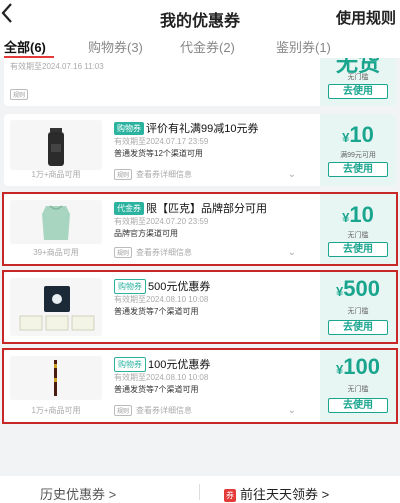 The image size is (400, 503). I want to click on tab-voucher: 代金券(2), so click(207, 46).